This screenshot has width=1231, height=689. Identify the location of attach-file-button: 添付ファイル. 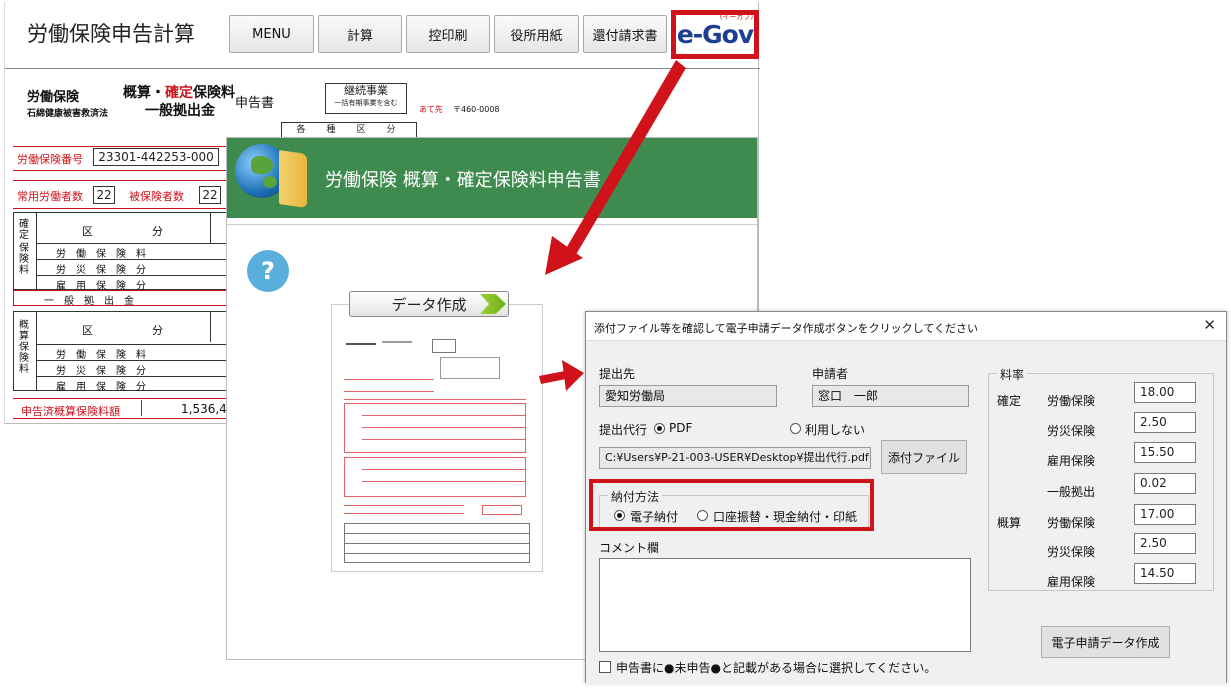
(924, 457).